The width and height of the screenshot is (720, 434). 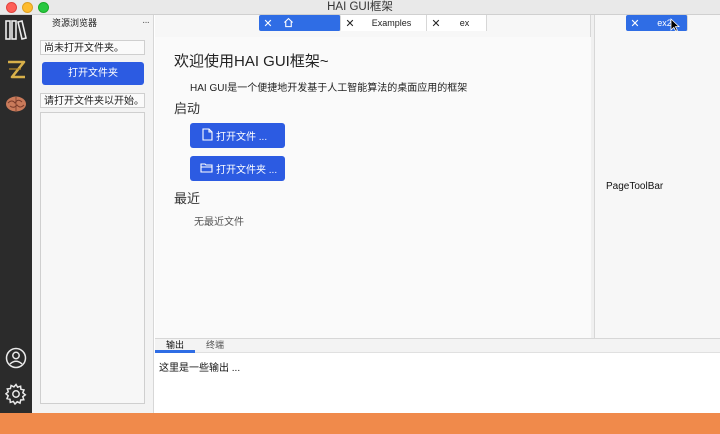 I want to click on z-logo-icon, so click(x=16, y=71).